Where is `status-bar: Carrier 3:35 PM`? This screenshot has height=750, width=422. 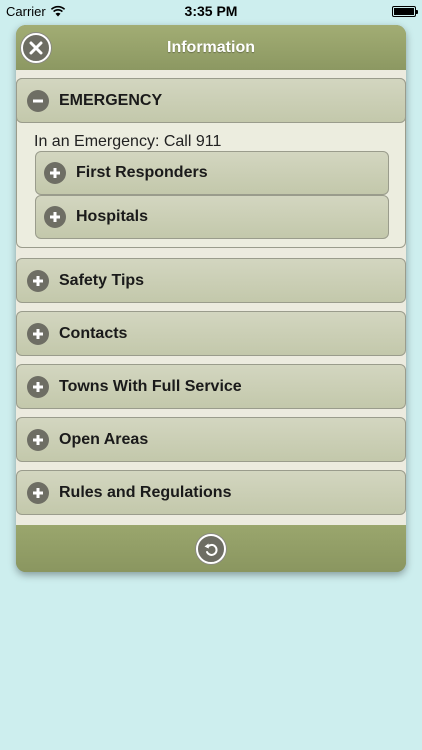 status-bar: Carrier 3:35 PM is located at coordinates (211, 11).